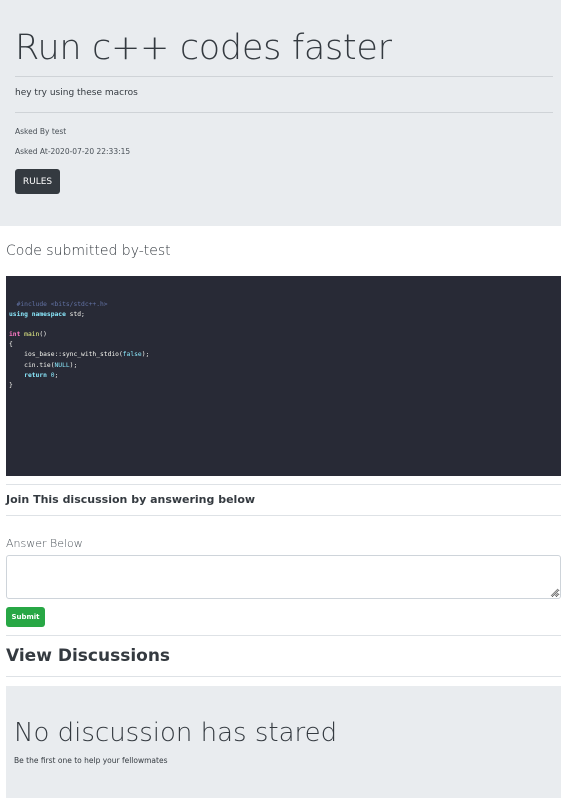 This screenshot has width=561, height=798. Describe the element at coordinates (11, 345) in the screenshot. I see `code-line: {` at that location.